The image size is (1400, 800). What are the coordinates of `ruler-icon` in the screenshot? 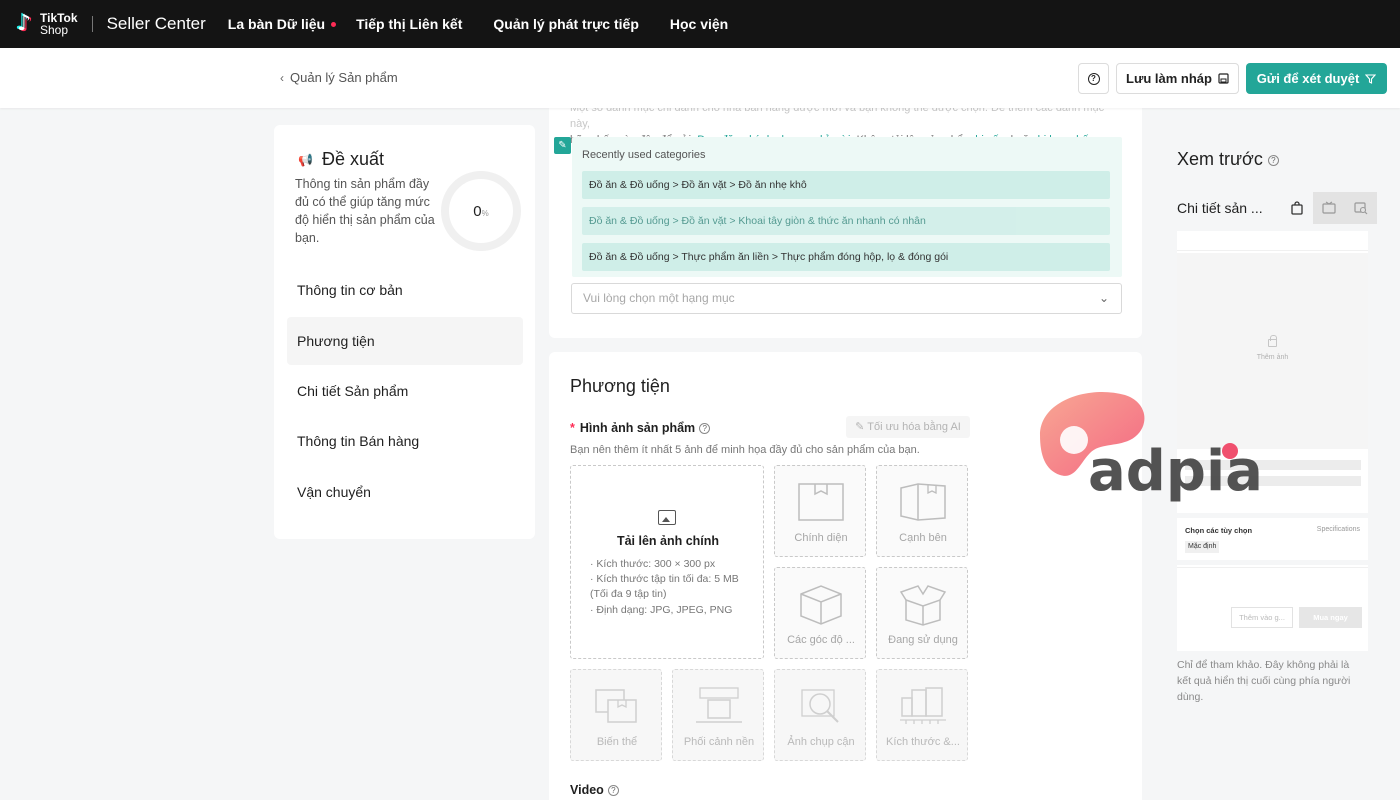 It's located at (923, 705).